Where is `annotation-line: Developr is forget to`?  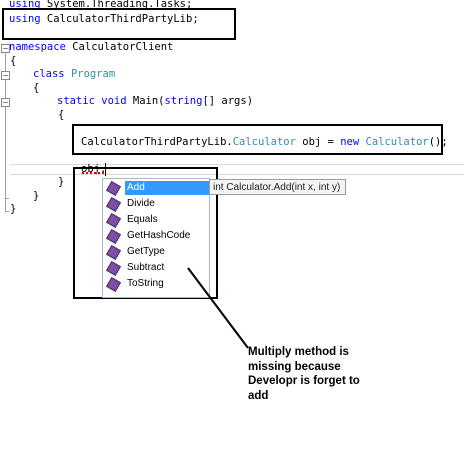
annotation-line: Developr is forget to is located at coordinates (304, 381).